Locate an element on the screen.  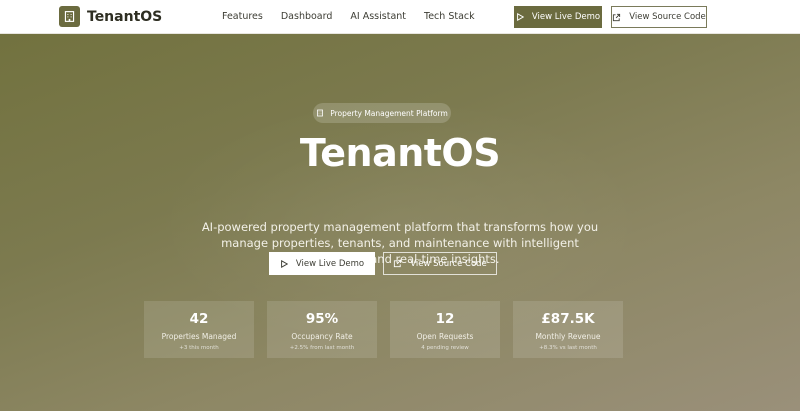
stat-label: Properties Managed is located at coordinates (199, 336).